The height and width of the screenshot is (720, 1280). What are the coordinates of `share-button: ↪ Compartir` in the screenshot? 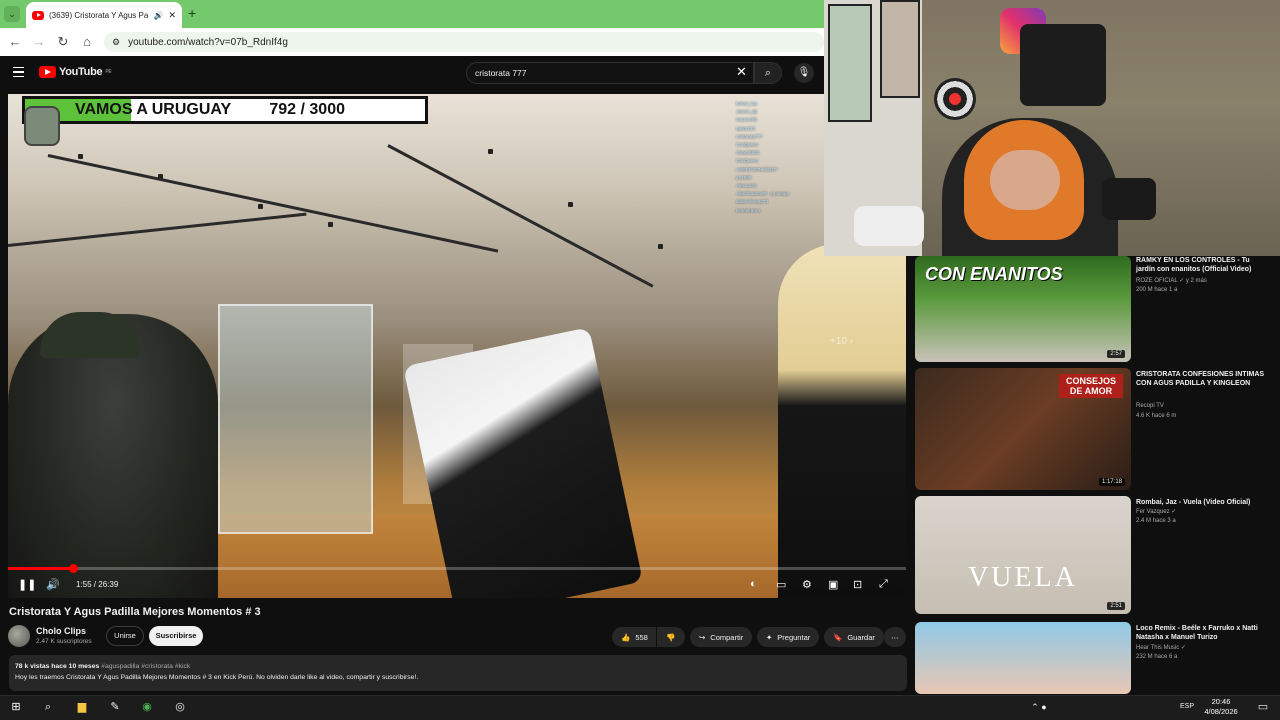 It's located at (721, 637).